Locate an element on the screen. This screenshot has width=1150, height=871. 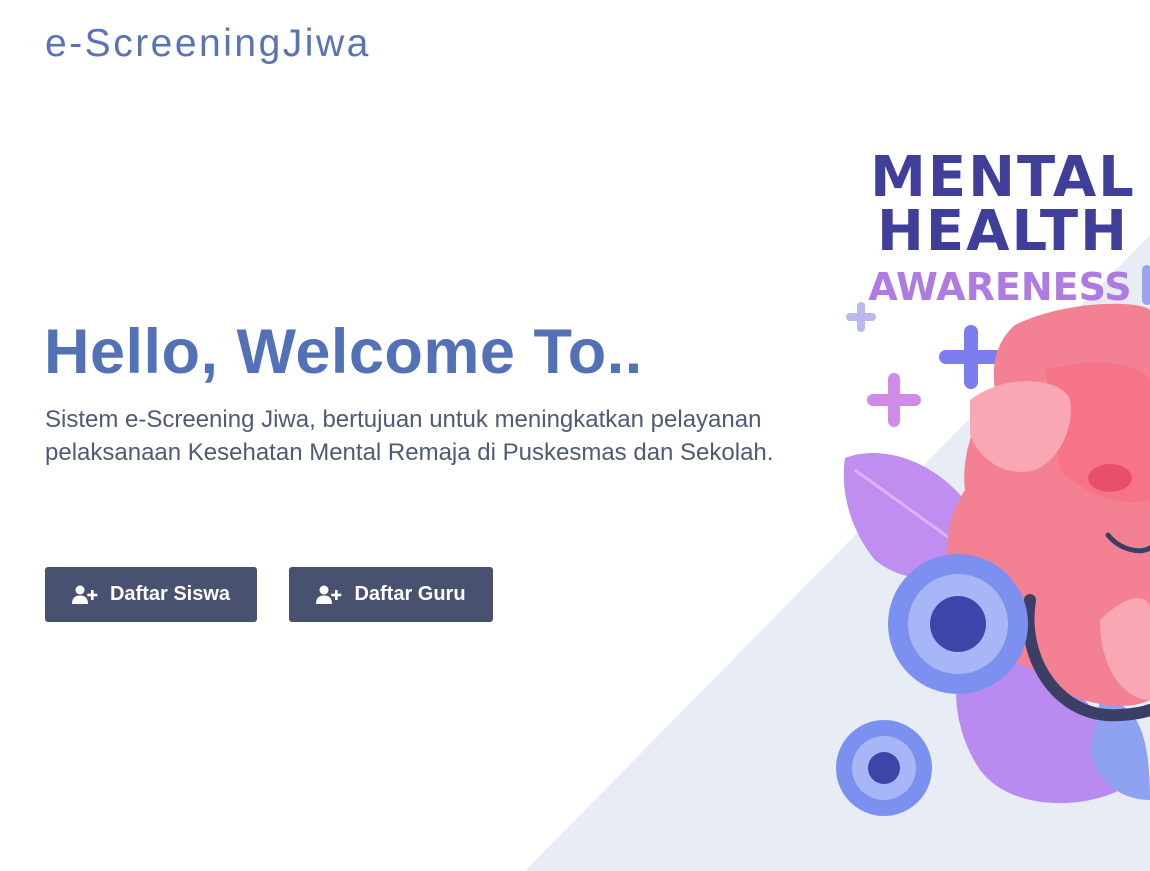
plus-edge-icon is located at coordinates (1146, 285).